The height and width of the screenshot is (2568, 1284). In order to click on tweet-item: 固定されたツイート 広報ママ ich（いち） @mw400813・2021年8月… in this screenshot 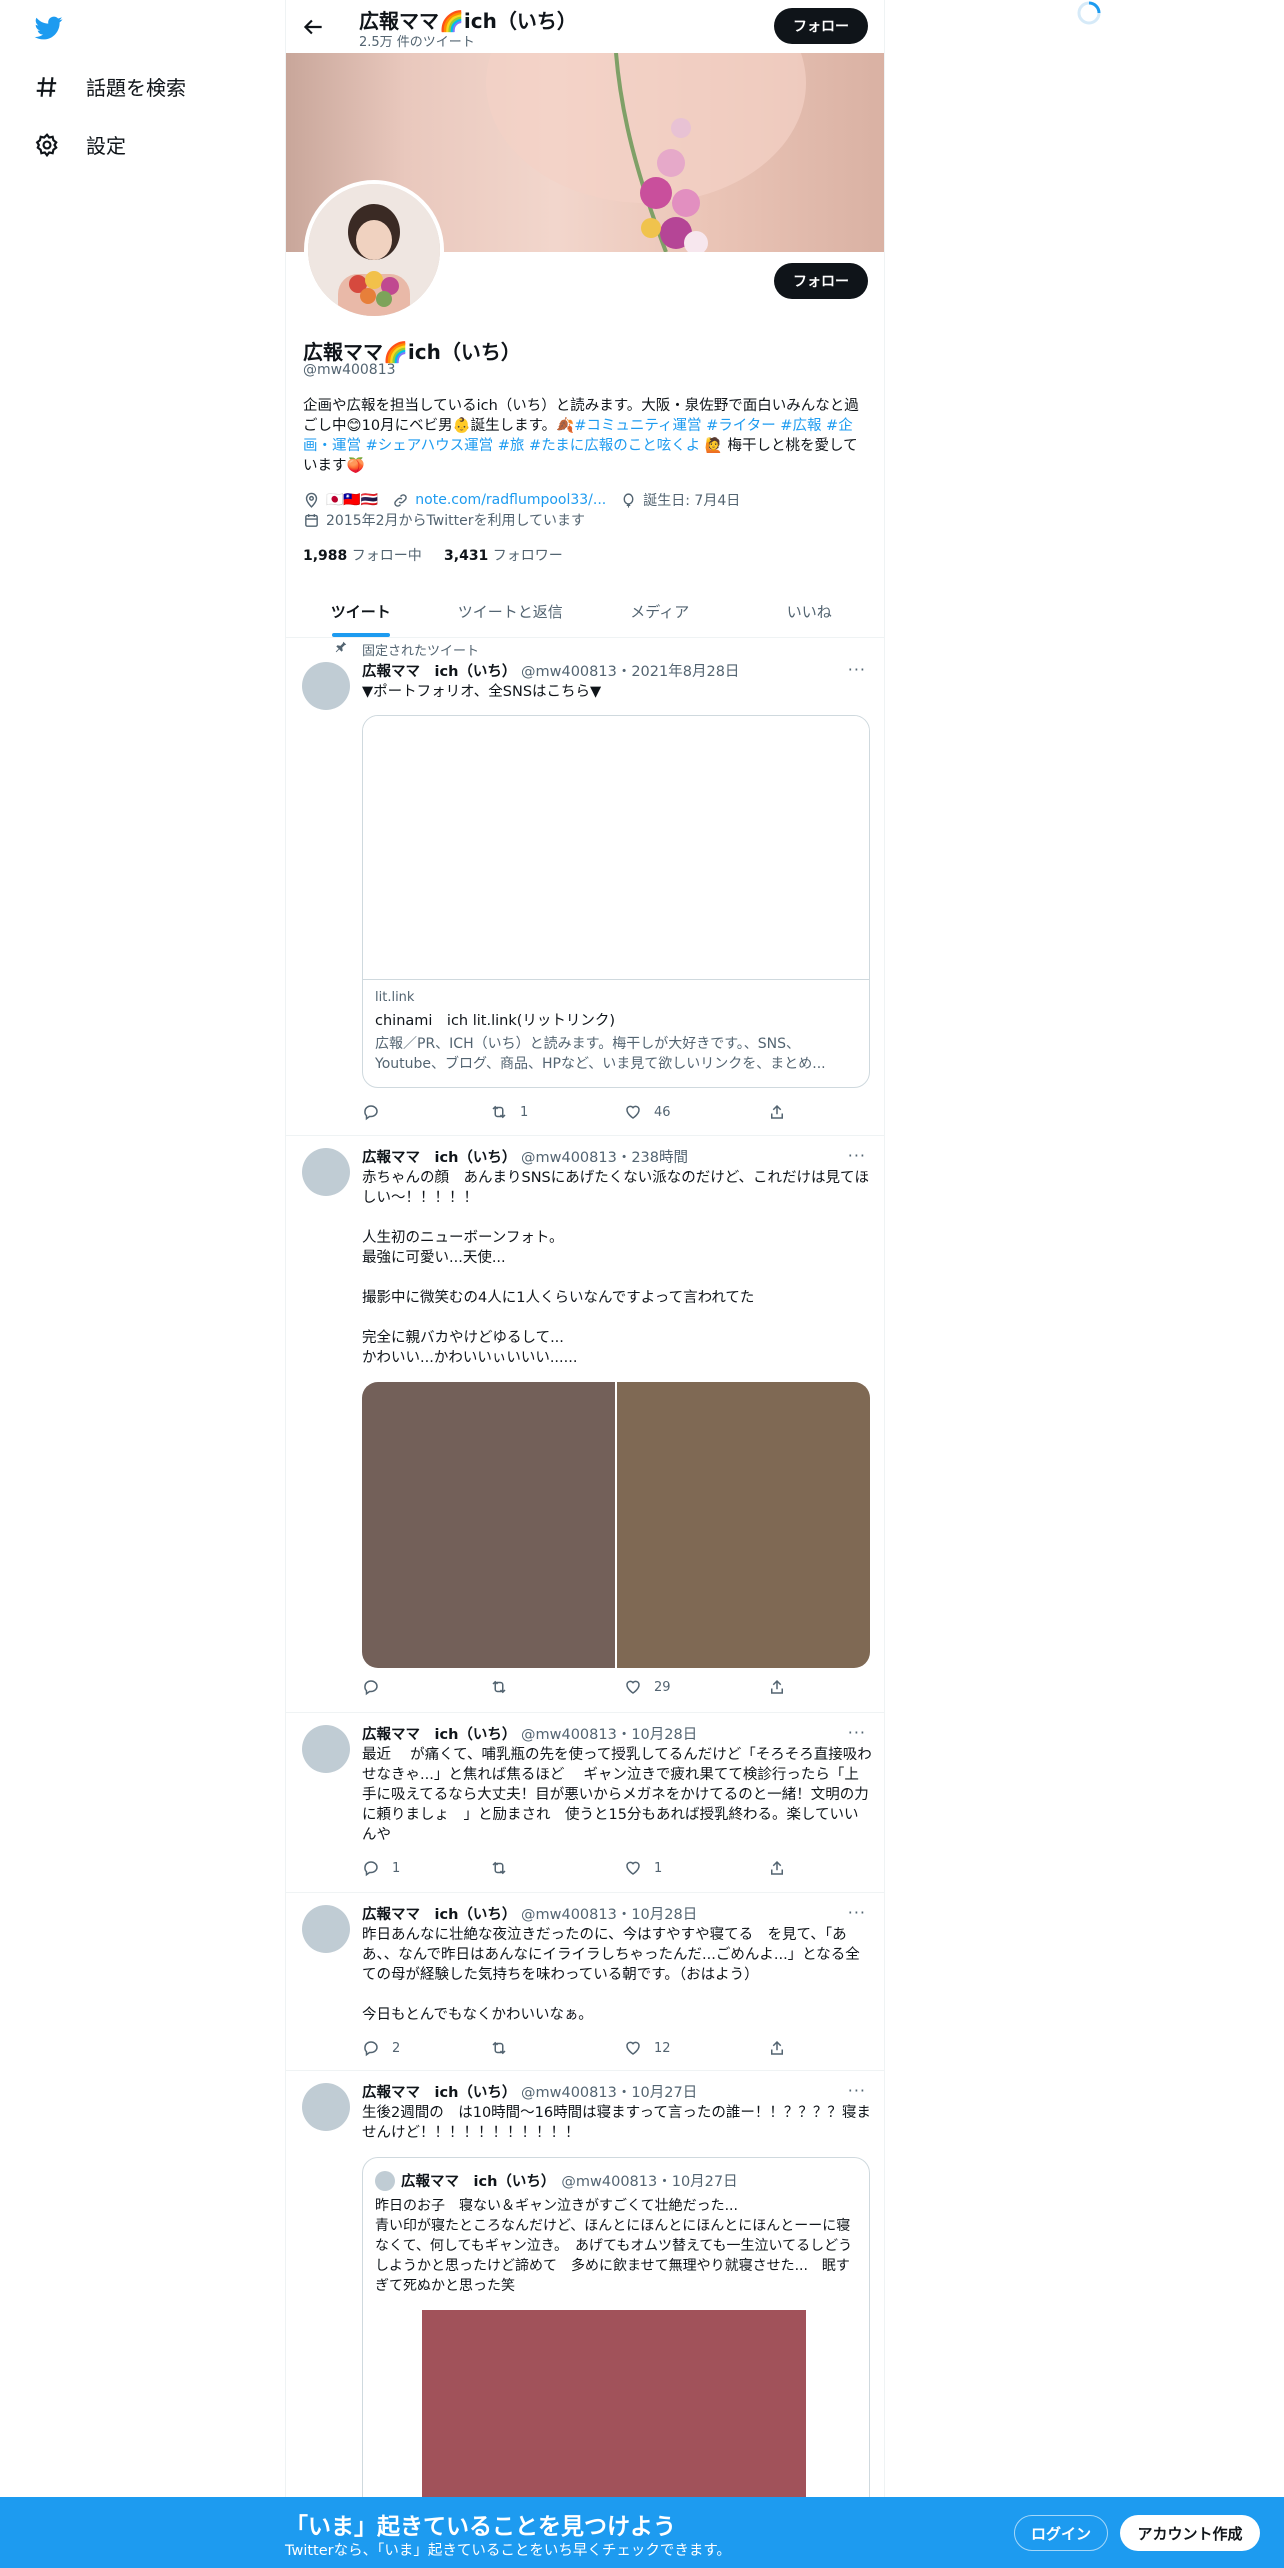, I will do `click(585, 887)`.